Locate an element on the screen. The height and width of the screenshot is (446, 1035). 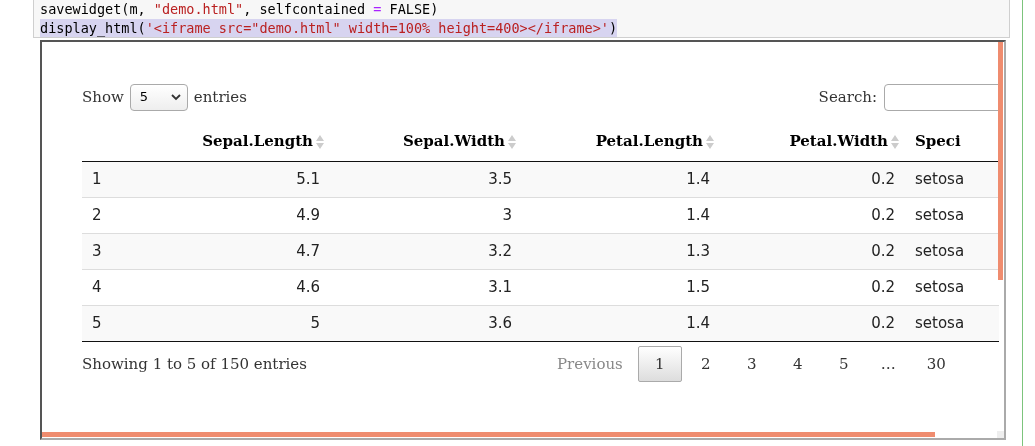
table-cell: 3.6 is located at coordinates (426, 323).